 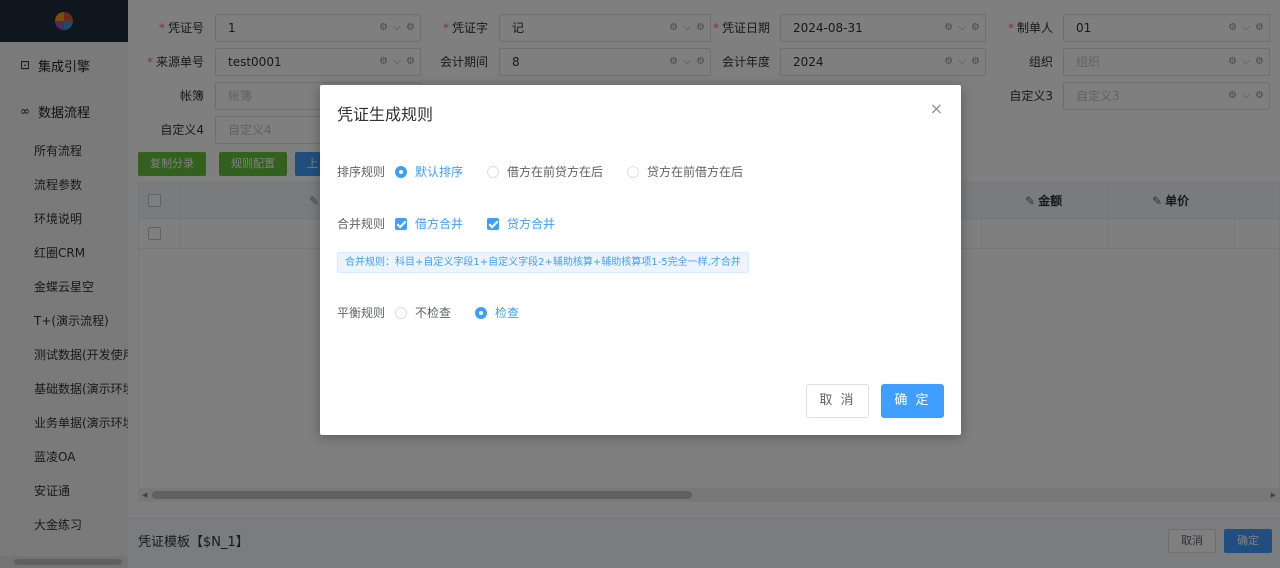 What do you see at coordinates (361, 313) in the screenshot?
I see `balance-rule-label: 平衡规则` at bounding box center [361, 313].